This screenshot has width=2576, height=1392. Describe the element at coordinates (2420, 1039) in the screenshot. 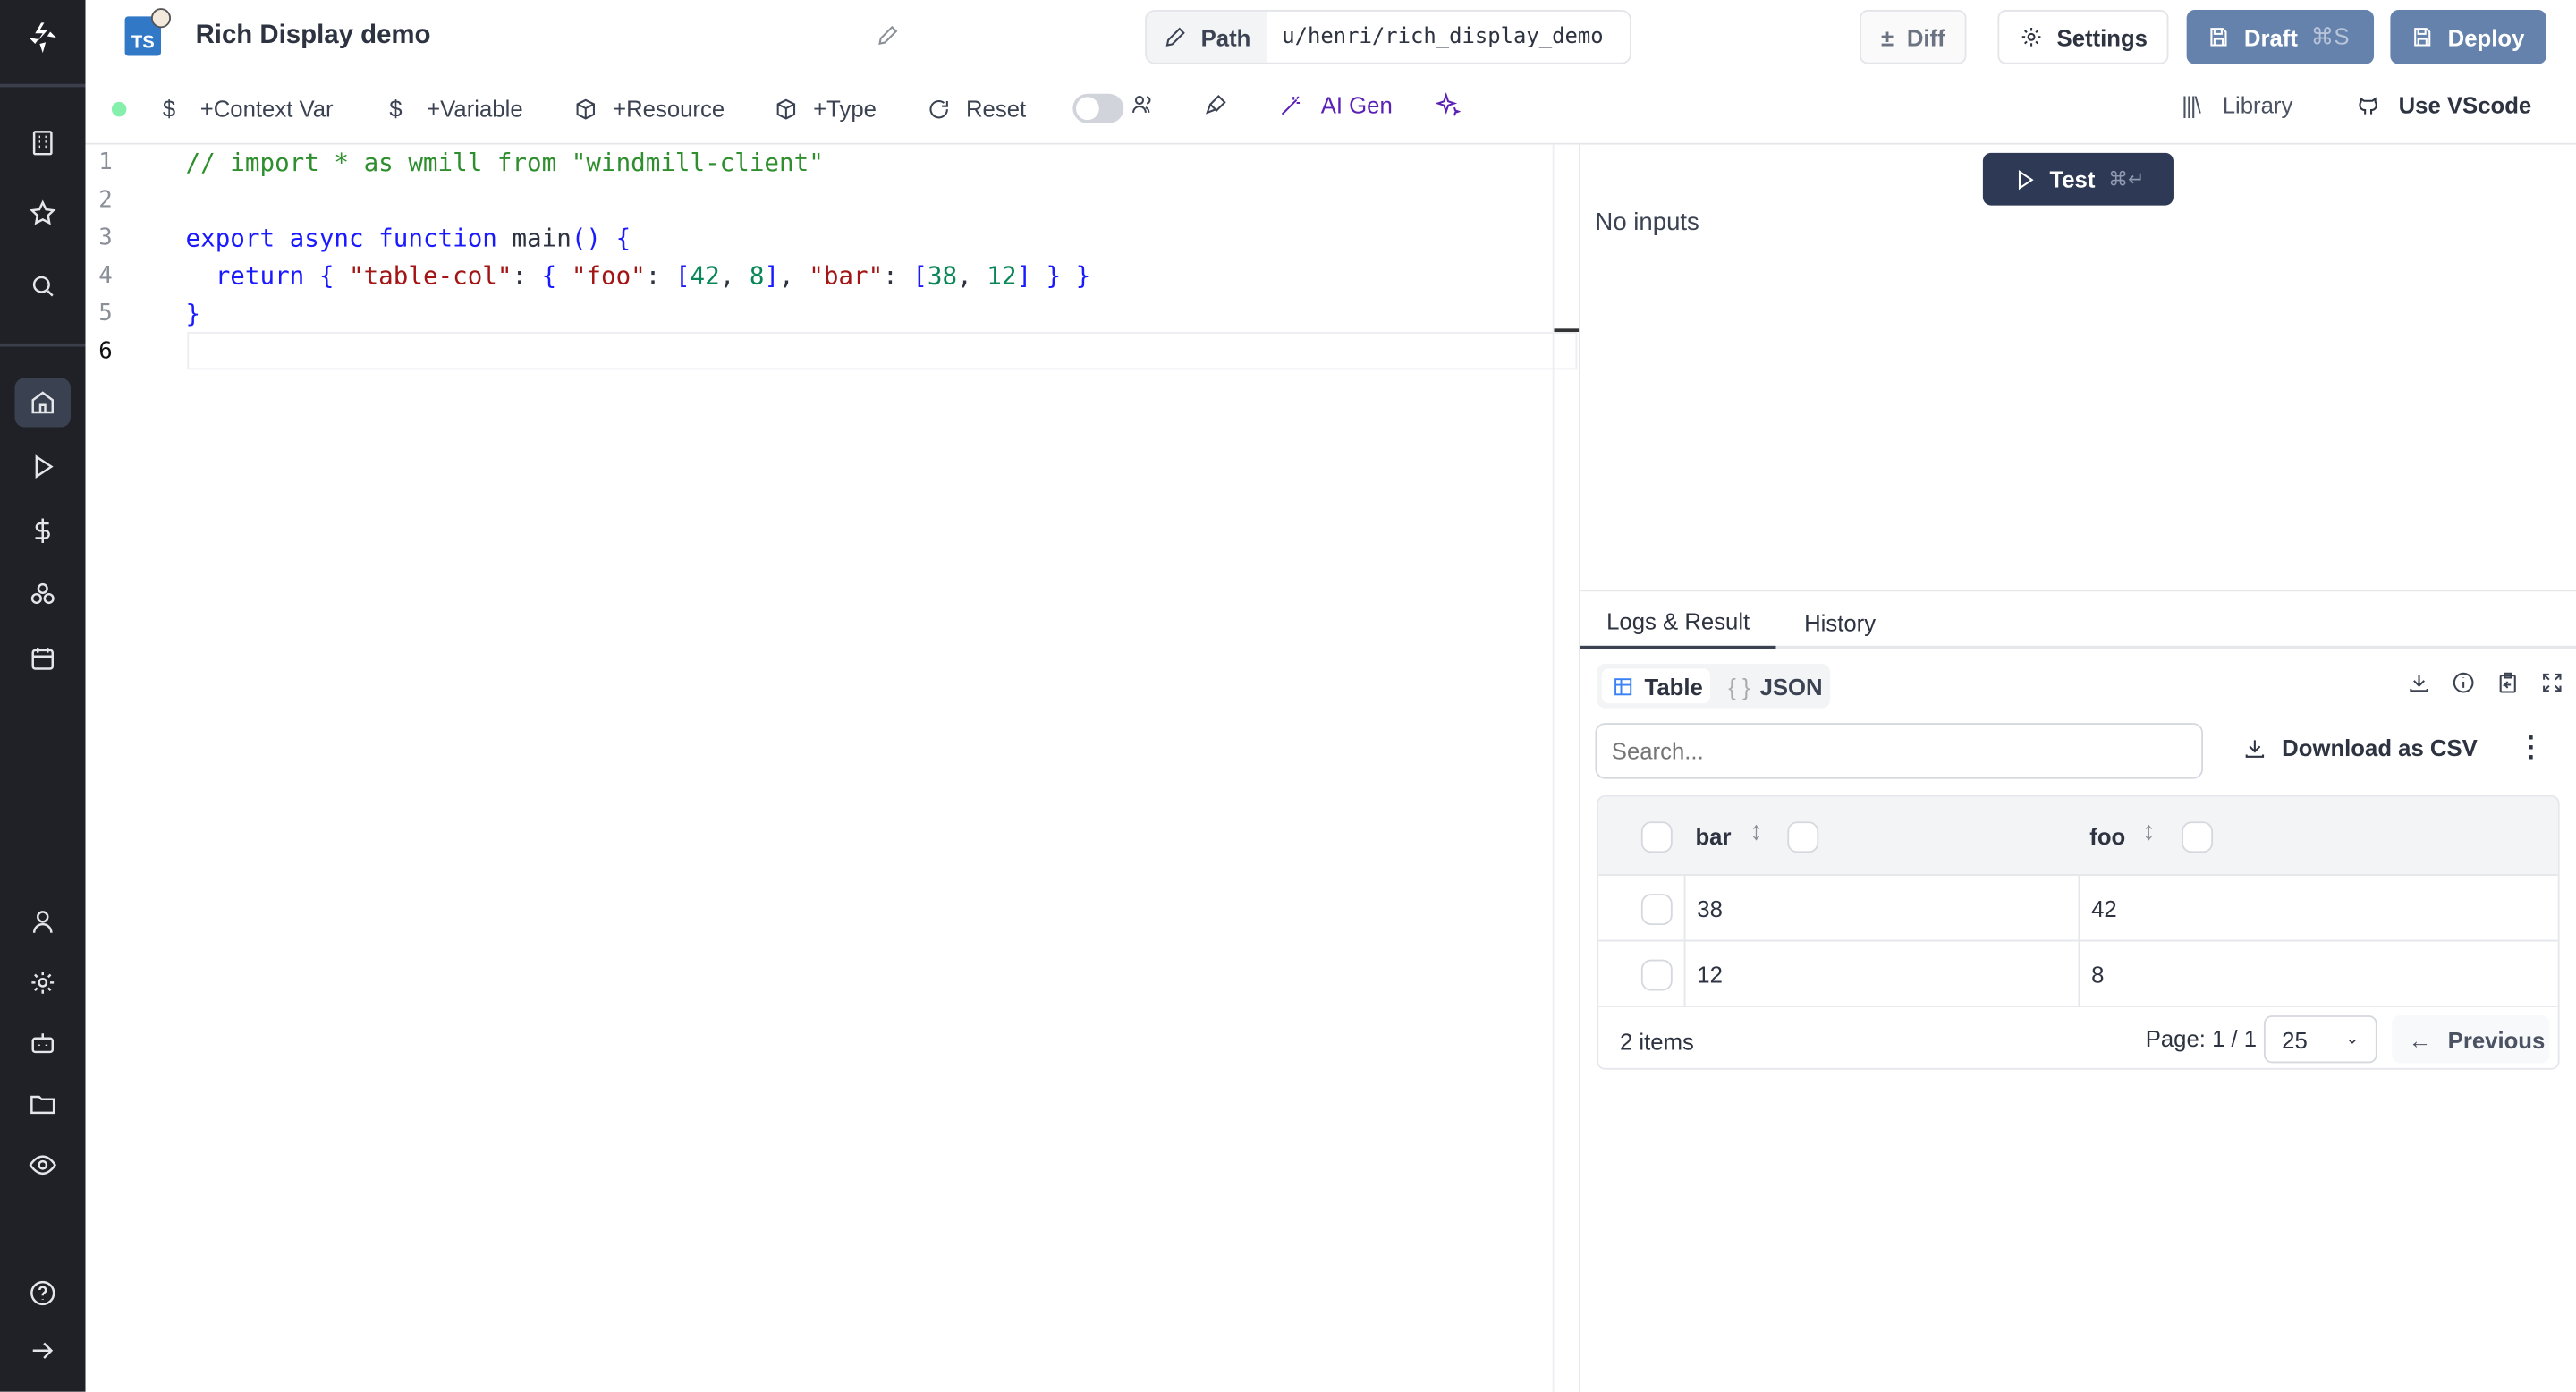

I see `arrow-left-icon: ←` at that location.